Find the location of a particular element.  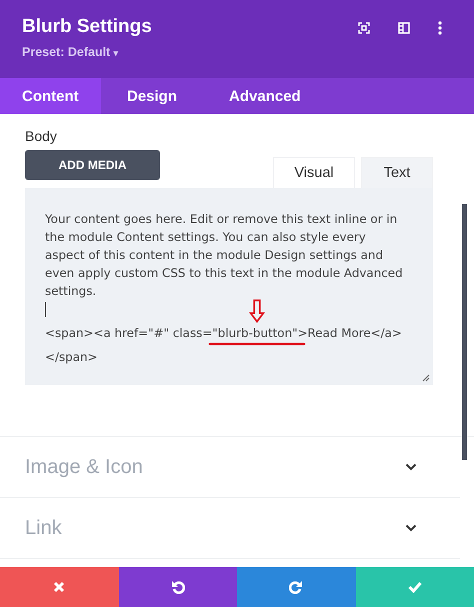

settings-tab: Design is located at coordinates (152, 96).